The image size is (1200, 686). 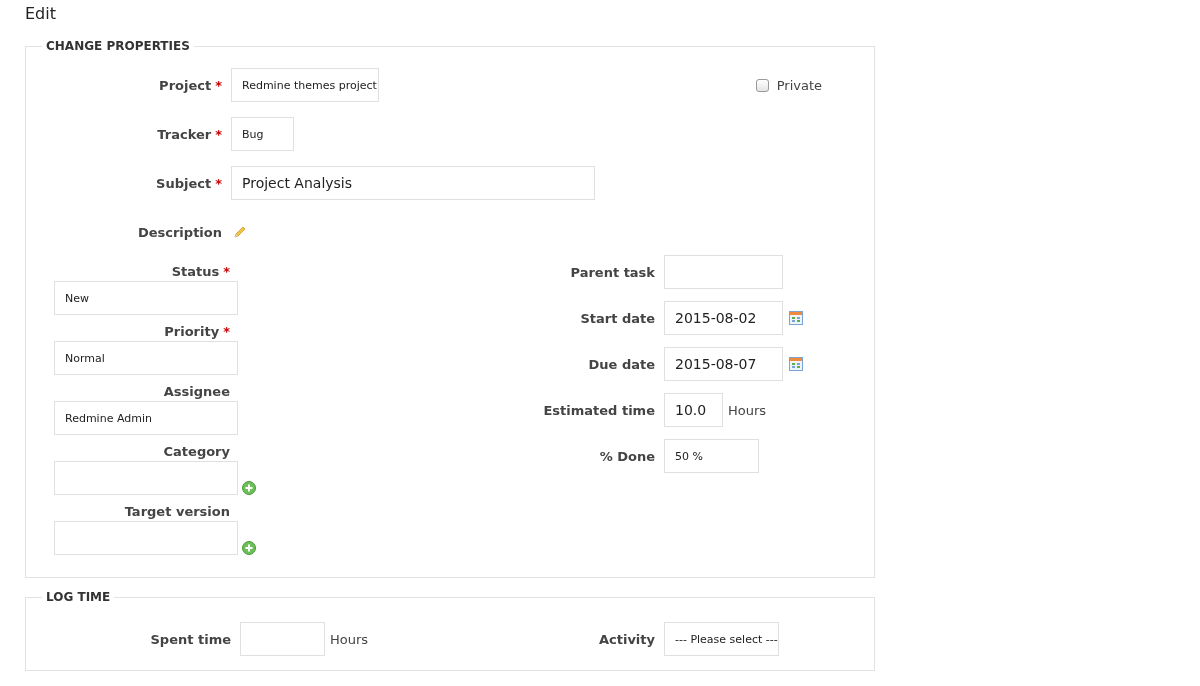 What do you see at coordinates (617, 318) in the screenshot?
I see `field-label: Start date` at bounding box center [617, 318].